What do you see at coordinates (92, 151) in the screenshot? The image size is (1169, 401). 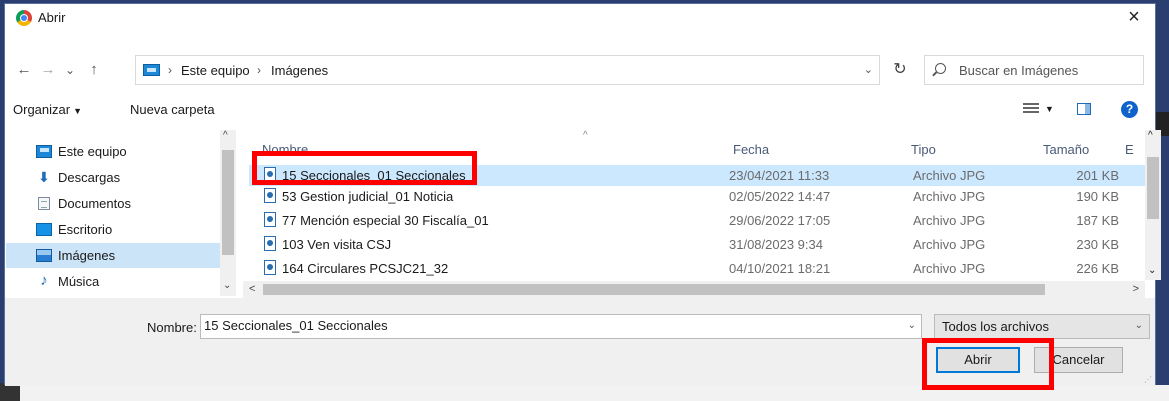 I see `sidebar-item-label: Este equipo` at bounding box center [92, 151].